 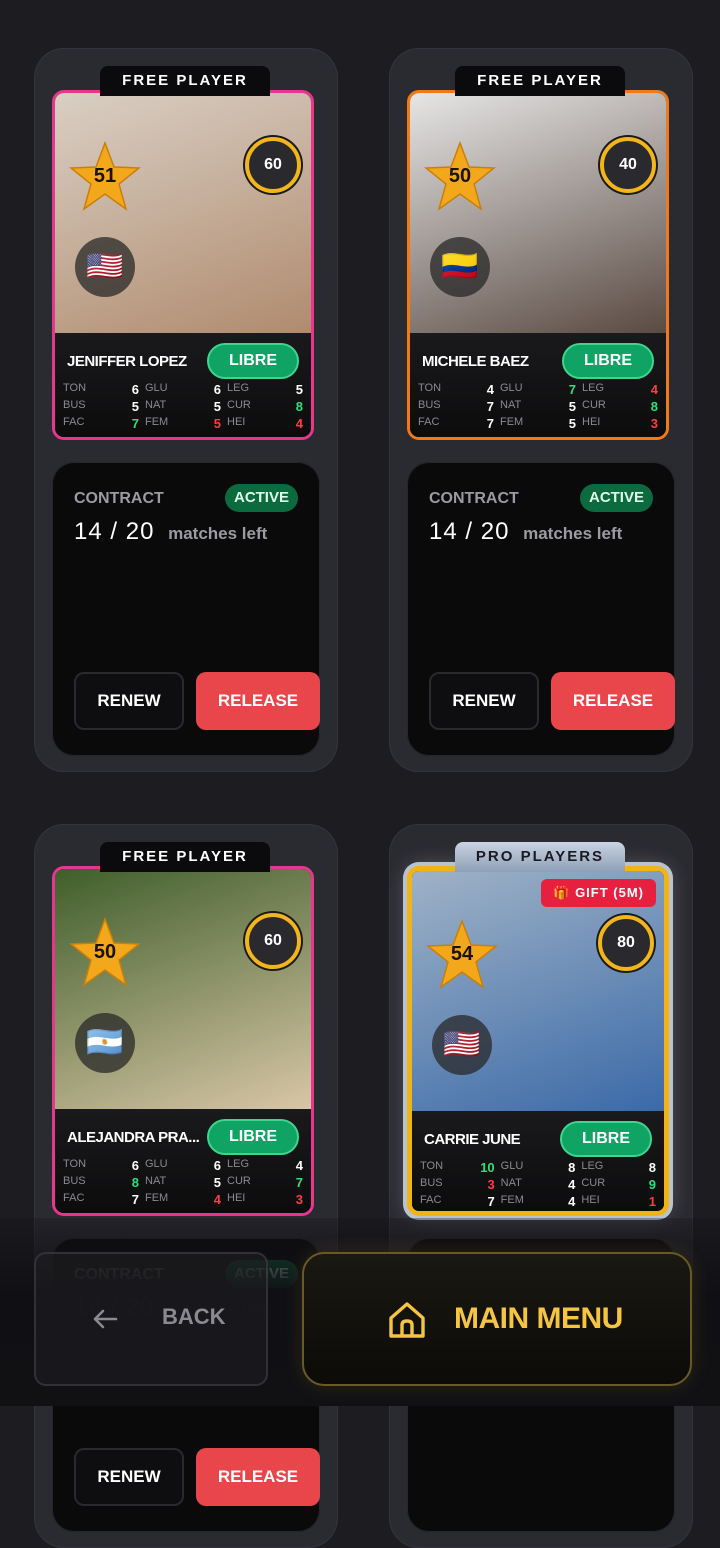 I want to click on nationality-flag-icon: 🇨🇴, so click(x=460, y=267).